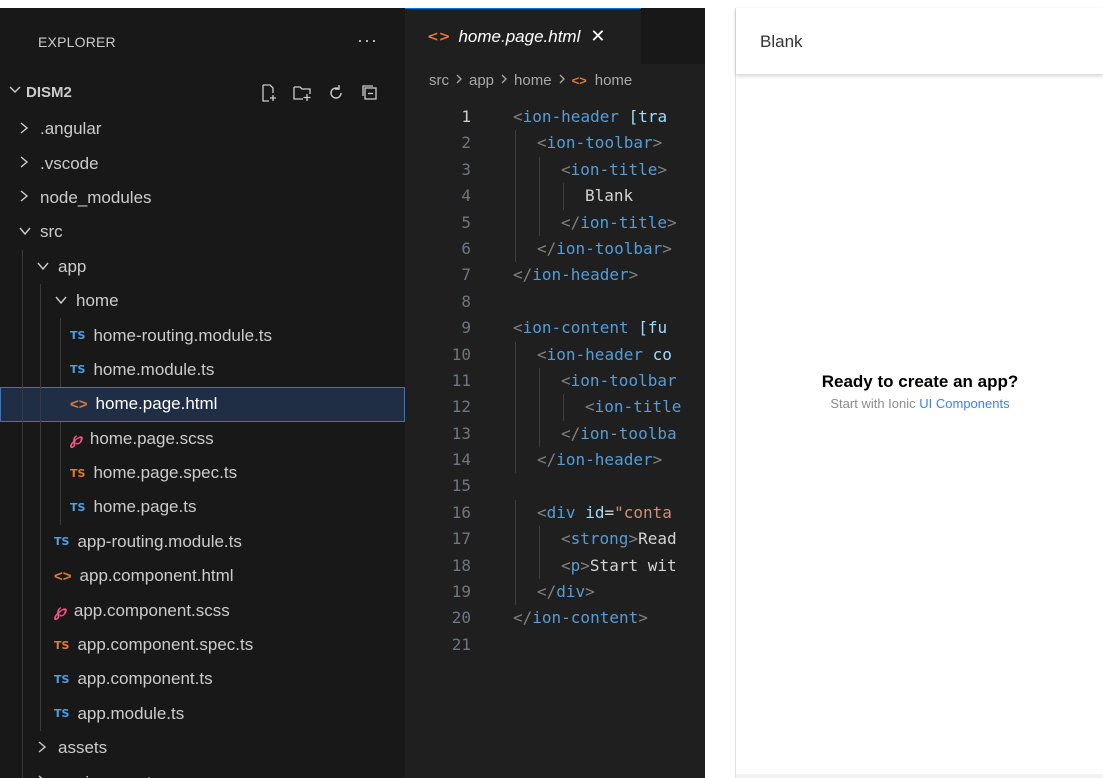  Describe the element at coordinates (555, 222) in the screenshot. I see `code-line: 5 </ion-title>` at that location.